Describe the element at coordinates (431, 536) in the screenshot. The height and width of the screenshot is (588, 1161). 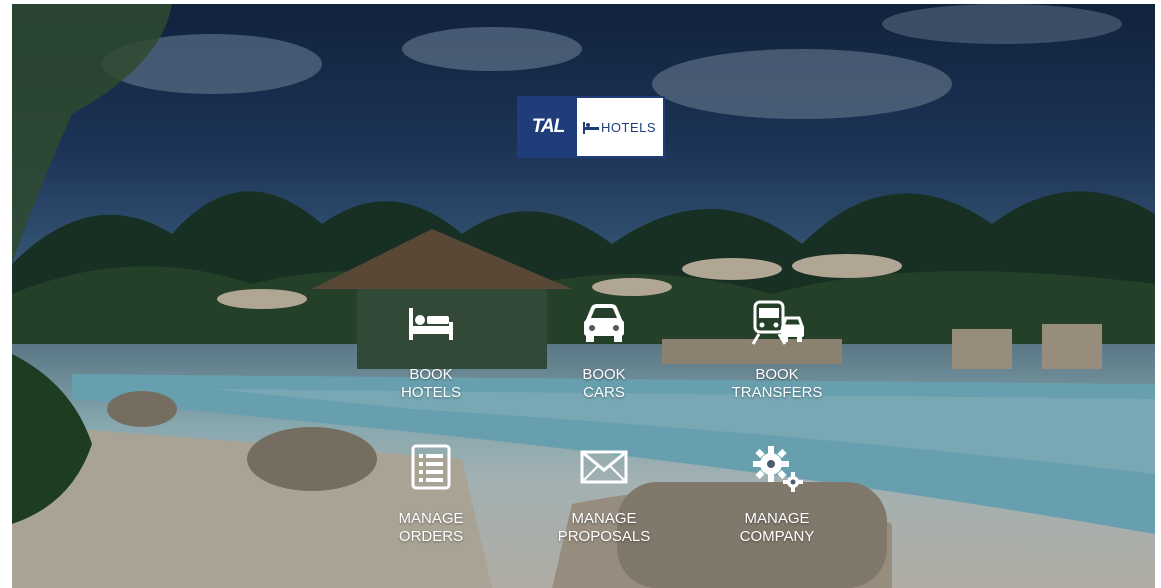
I see `tile-label-line2: ORDERS` at that location.